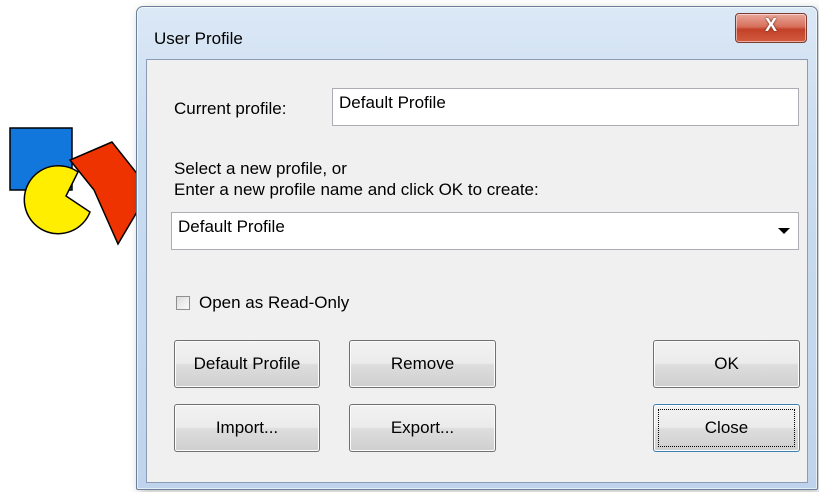  Describe the element at coordinates (784, 231) in the screenshot. I see `chevron-down-icon` at that location.